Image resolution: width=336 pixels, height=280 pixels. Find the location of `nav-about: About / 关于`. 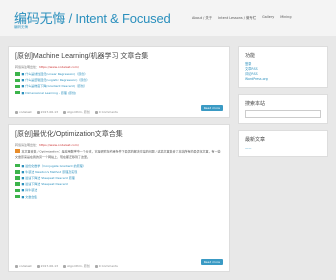

nav-about: About / 关于 is located at coordinates (202, 17).